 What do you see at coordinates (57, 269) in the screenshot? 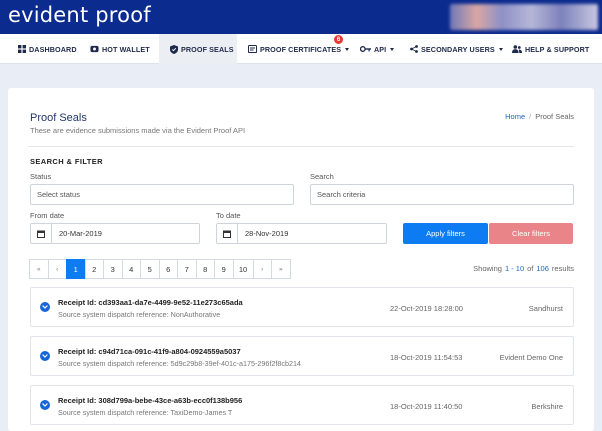
I see `pagination-prev: ‹` at bounding box center [57, 269].